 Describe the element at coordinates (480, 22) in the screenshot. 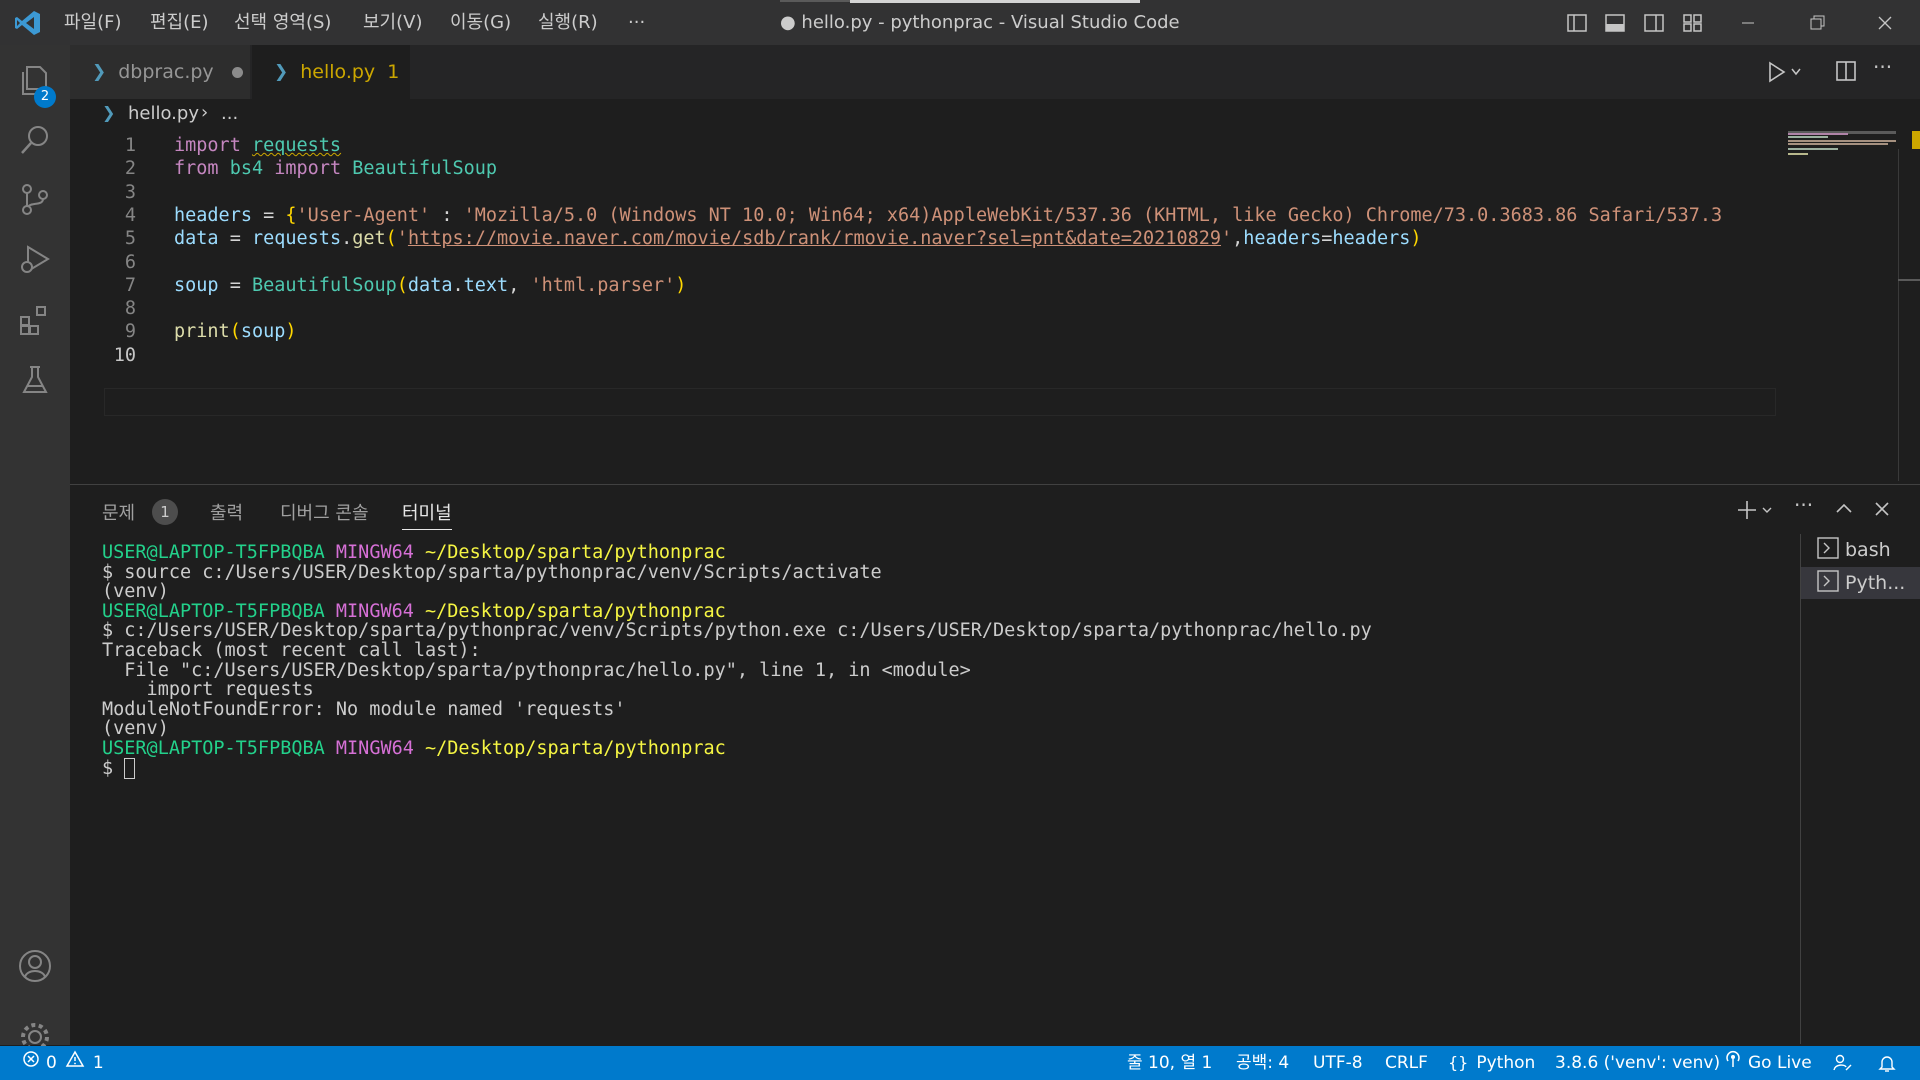

I see `menu-go: 이동(G)` at that location.